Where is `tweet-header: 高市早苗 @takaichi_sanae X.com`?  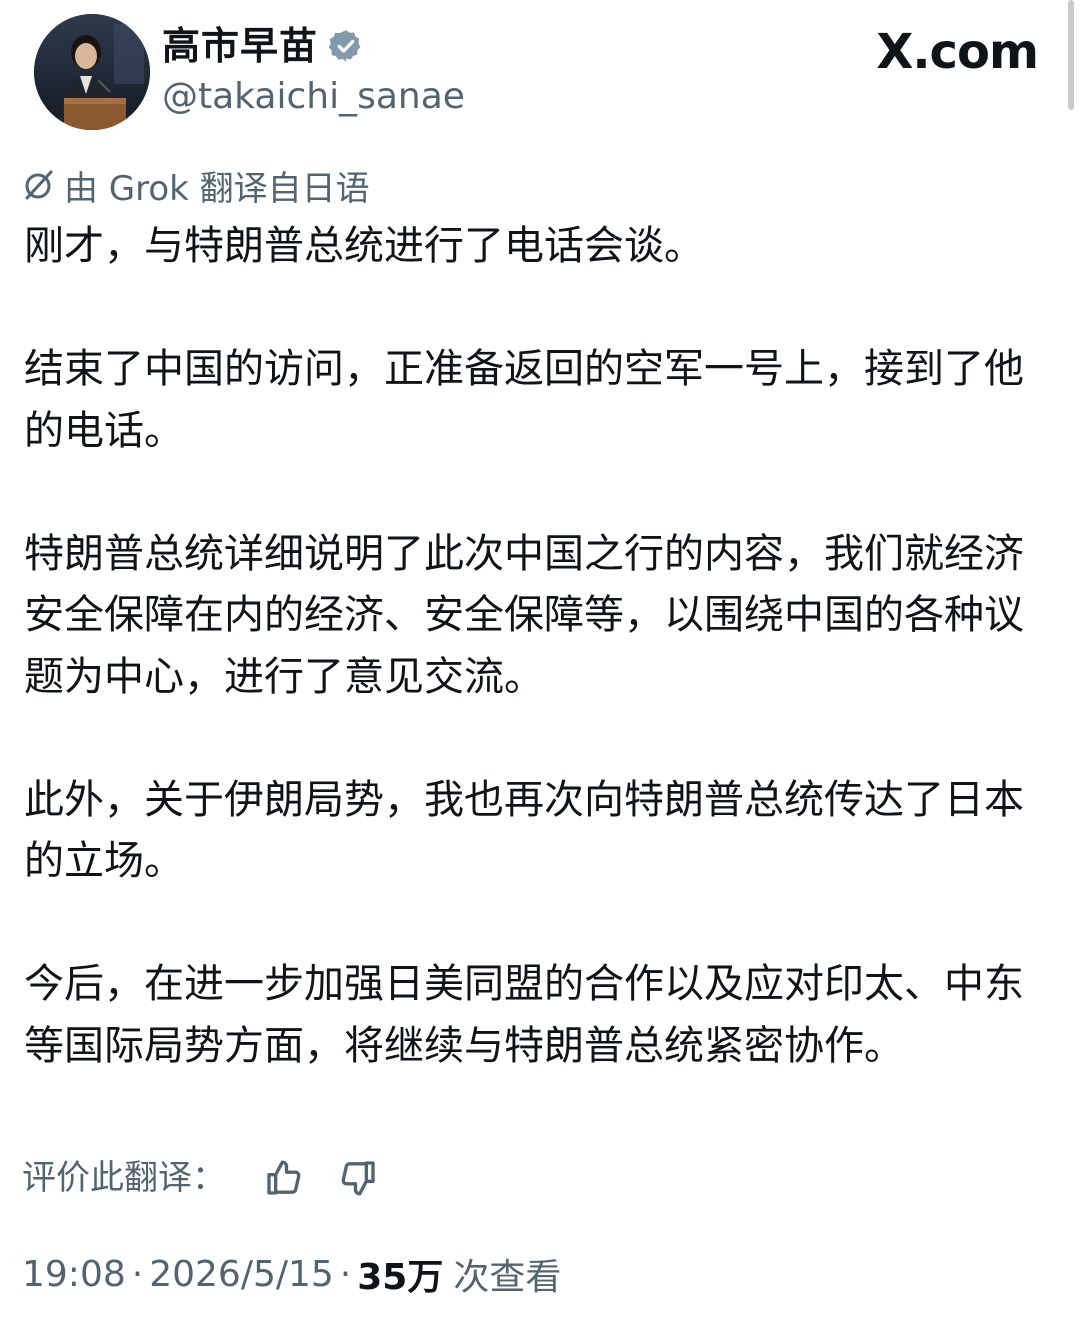
tweet-header: 高市早苗 @takaichi_sanae X.com is located at coordinates (540, 75).